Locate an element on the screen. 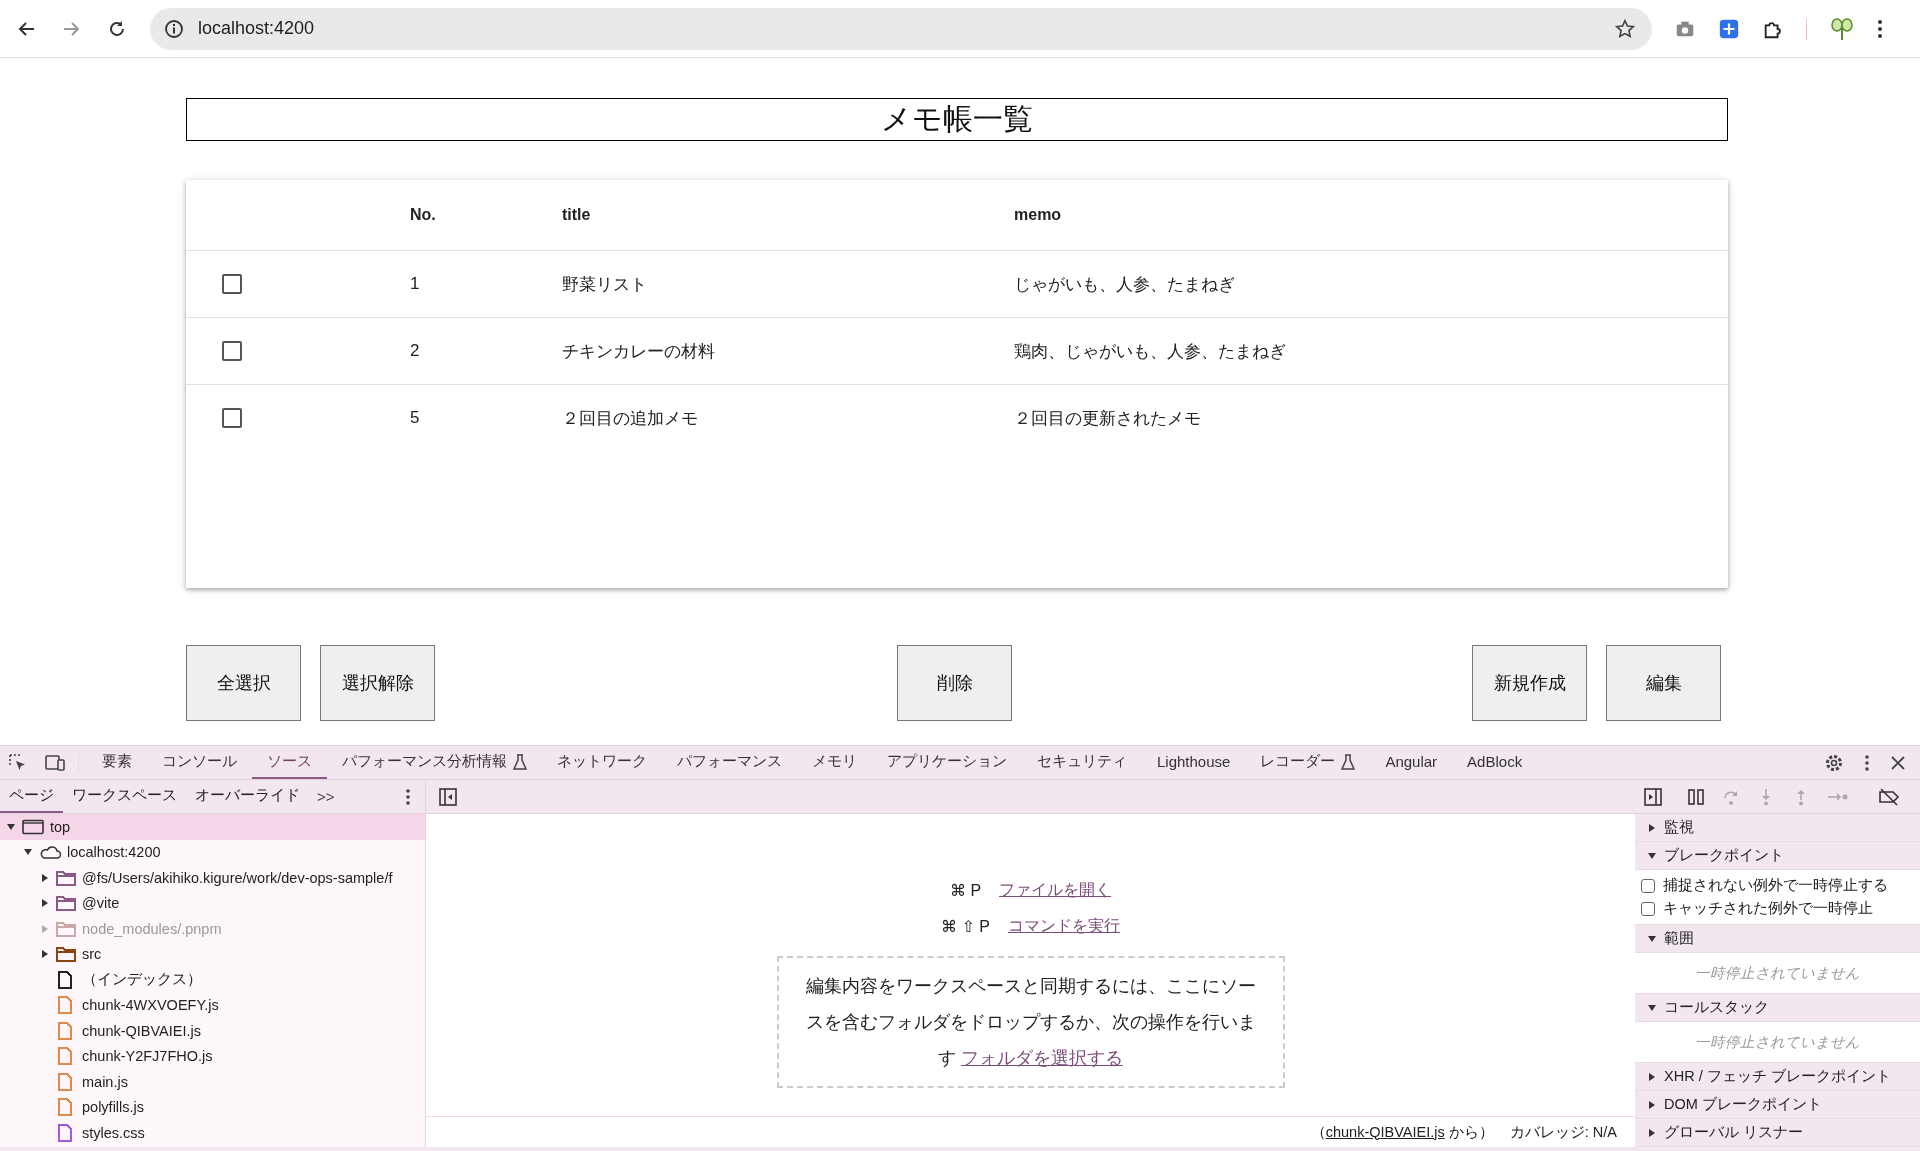 This screenshot has height=1151, width=1920. section-header: 監視 is located at coordinates (1777, 828).